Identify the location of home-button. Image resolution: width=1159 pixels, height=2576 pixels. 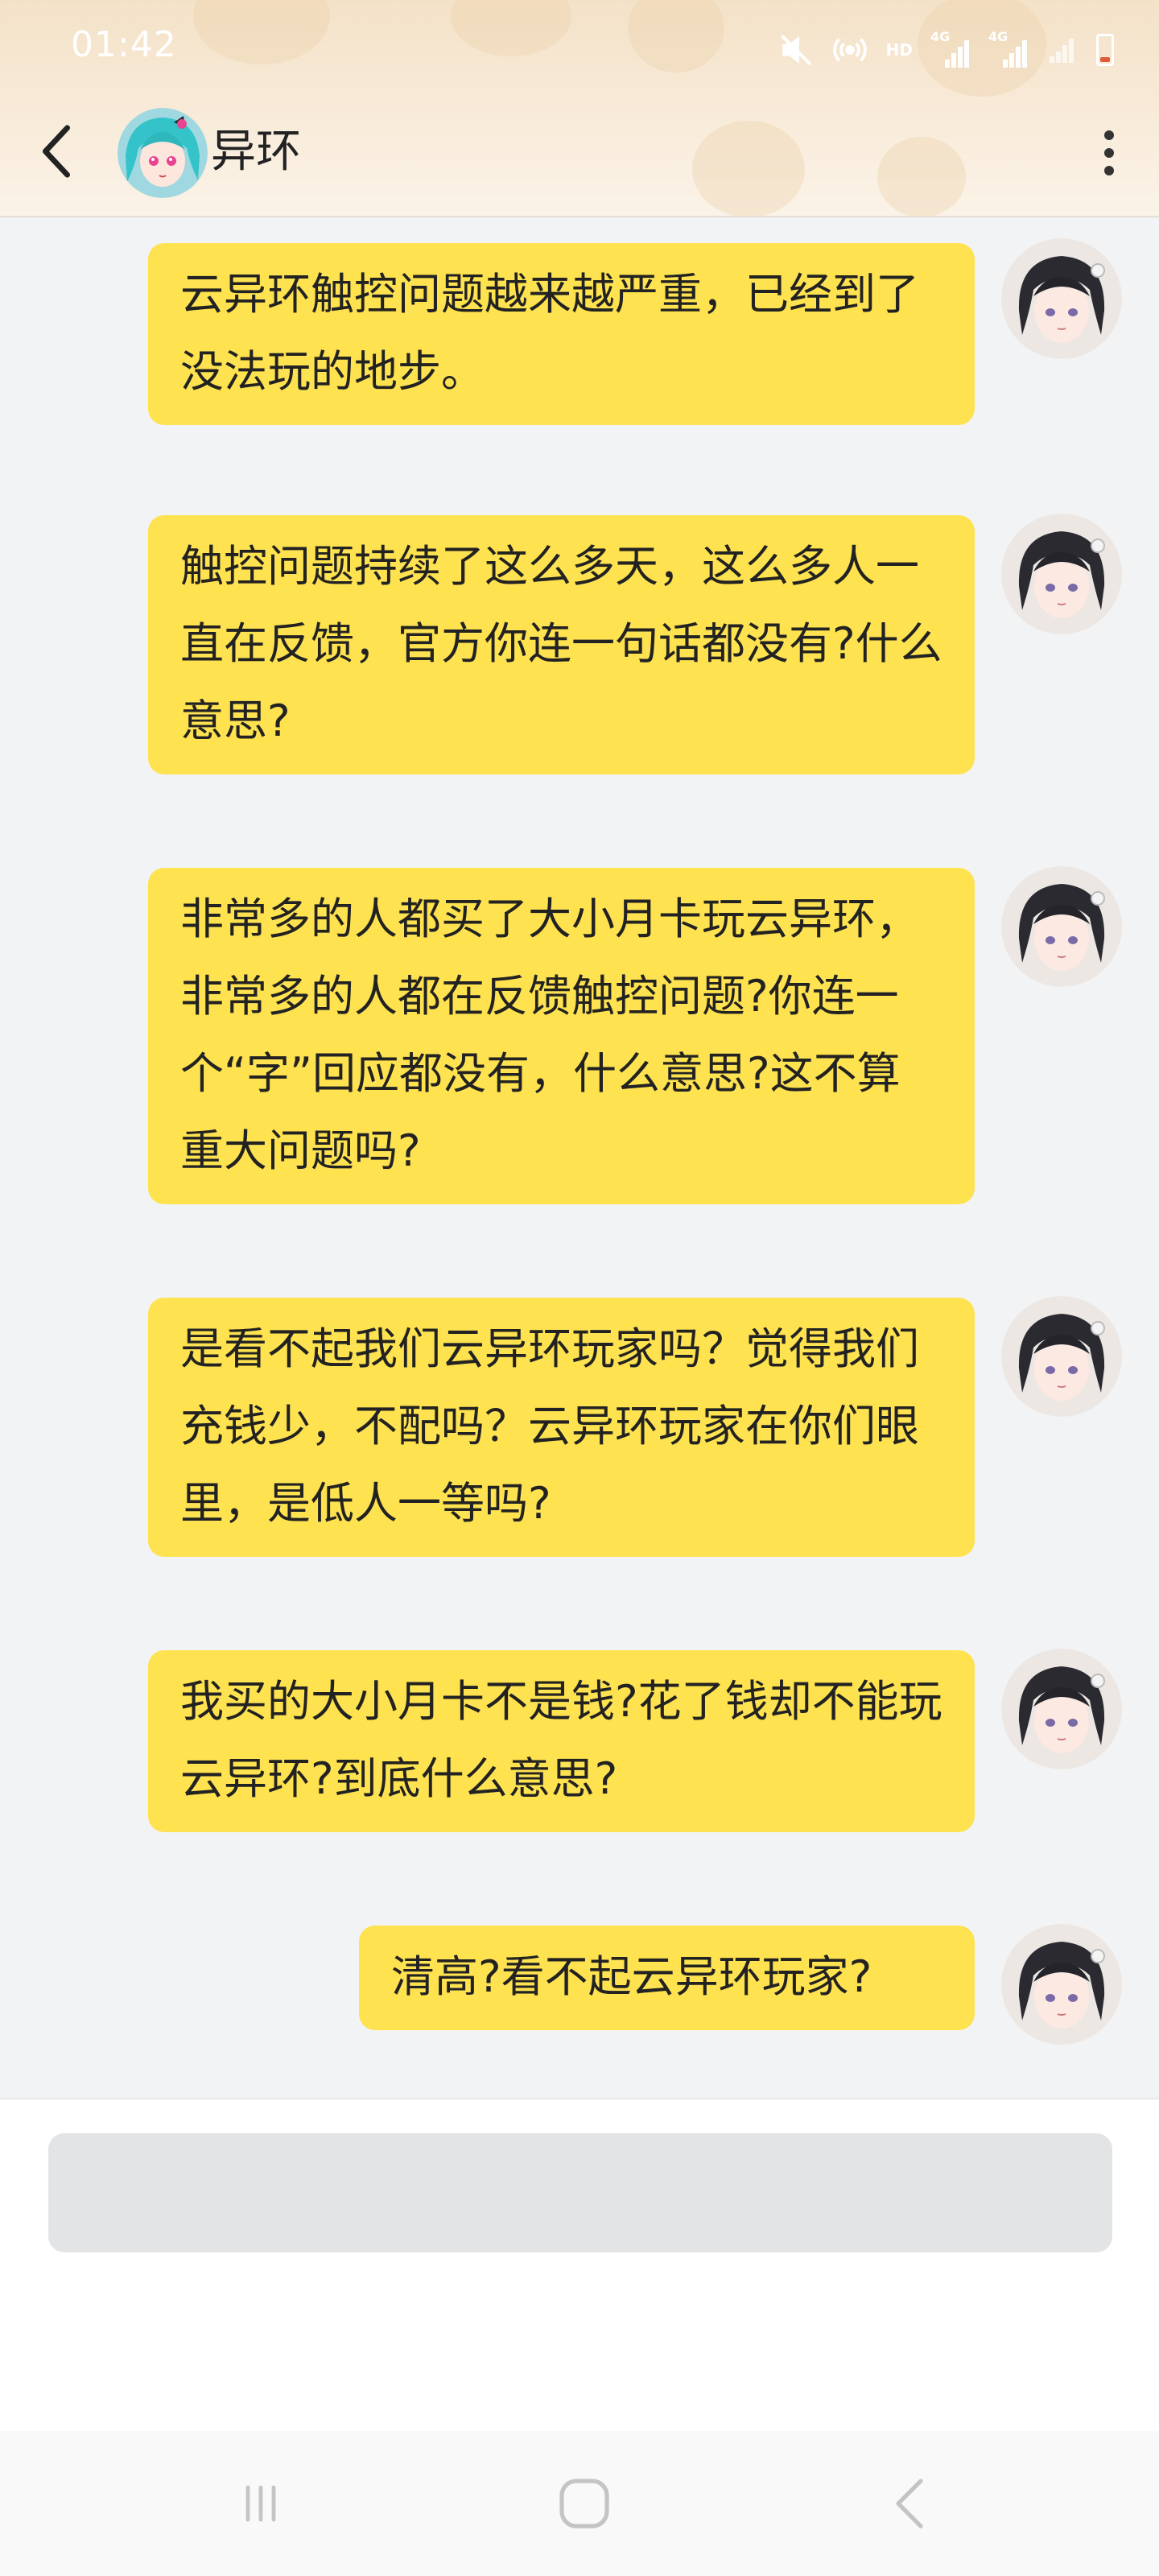
(584, 2503).